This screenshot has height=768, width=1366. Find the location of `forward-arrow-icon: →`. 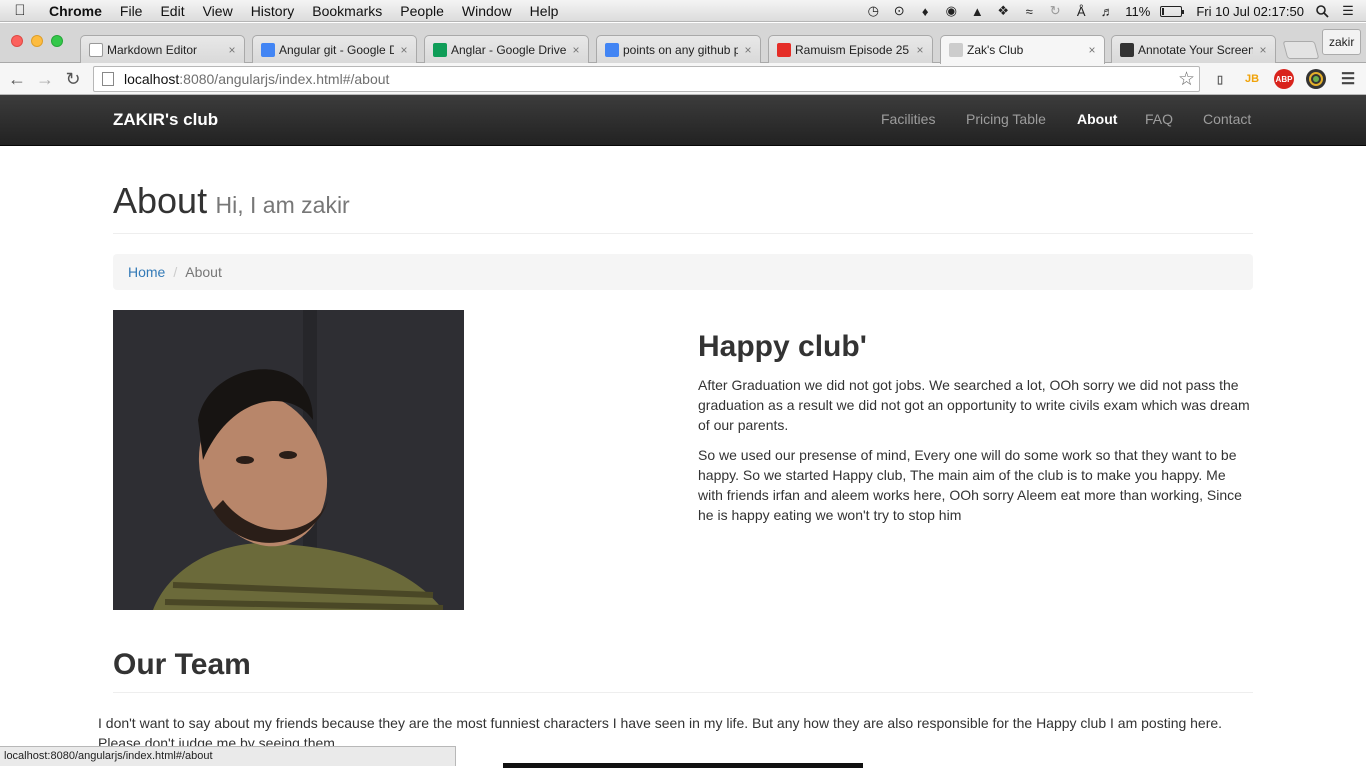

forward-arrow-icon: → is located at coordinates (45, 79).